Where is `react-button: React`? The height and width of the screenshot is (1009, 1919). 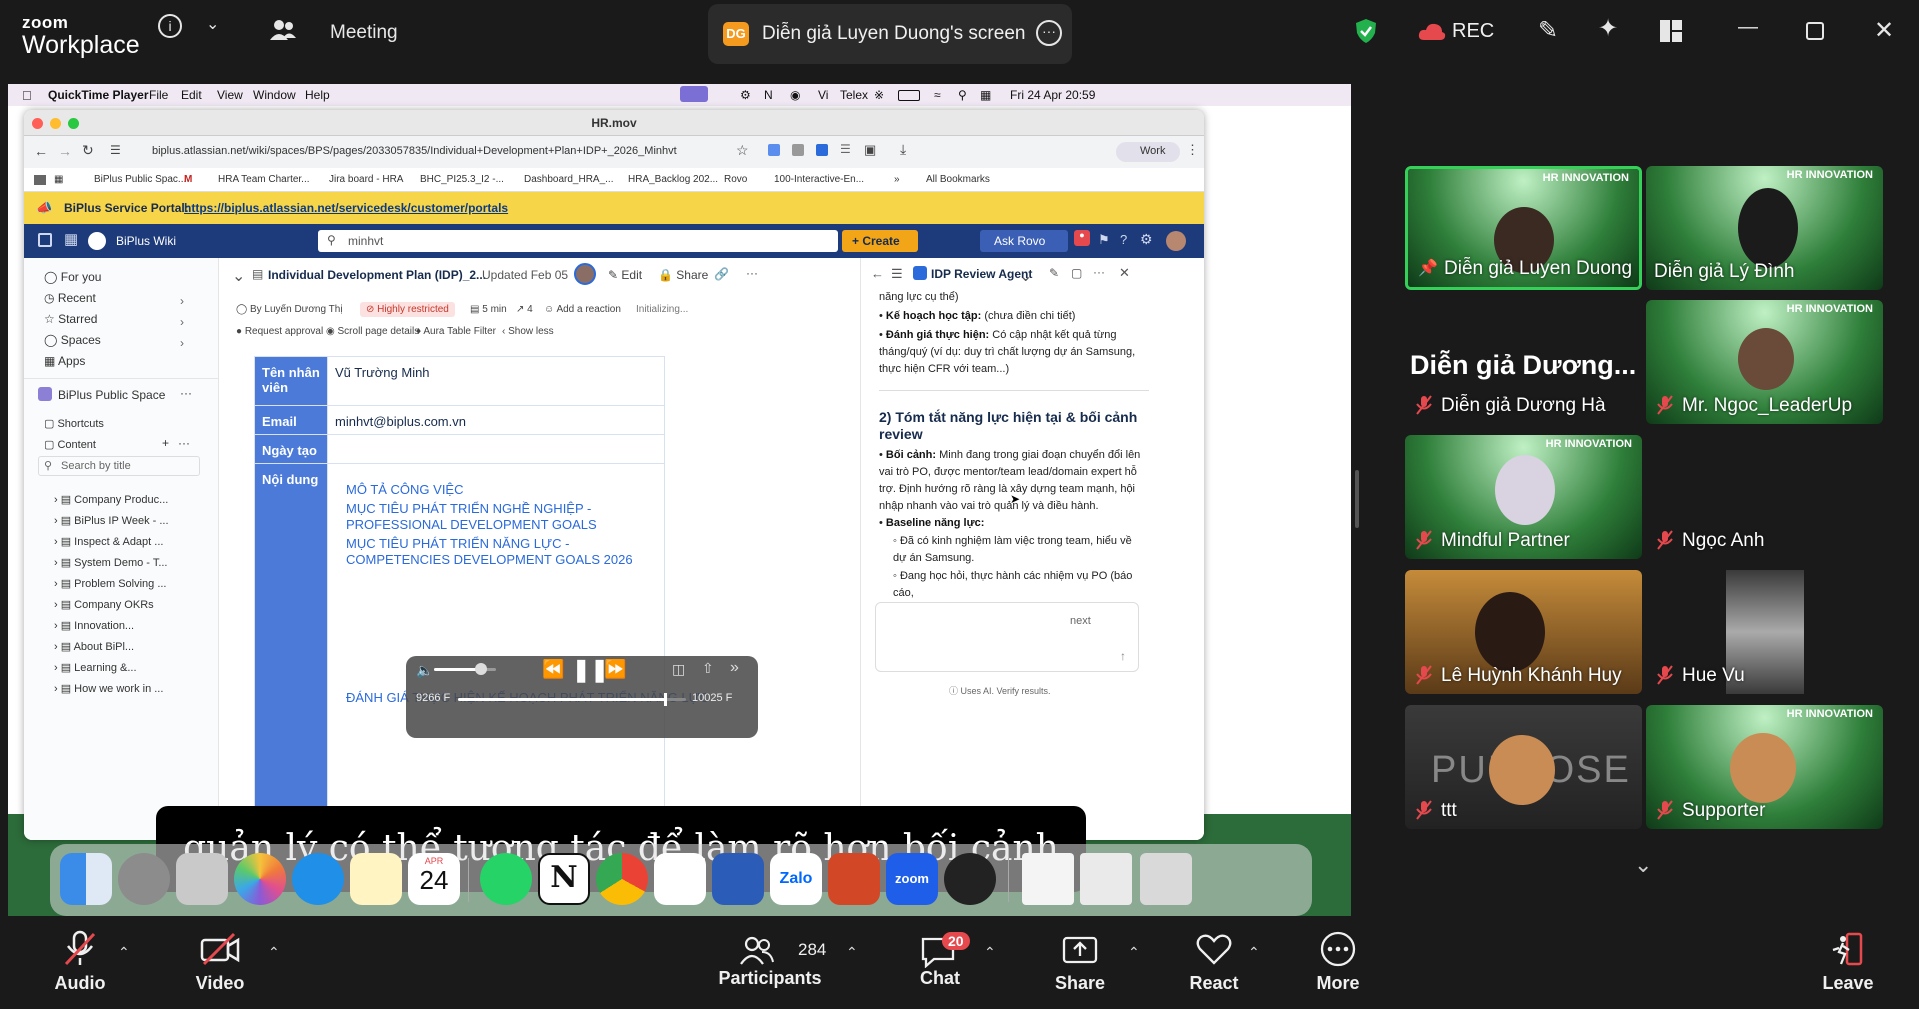
react-button: React is located at coordinates (1214, 962).